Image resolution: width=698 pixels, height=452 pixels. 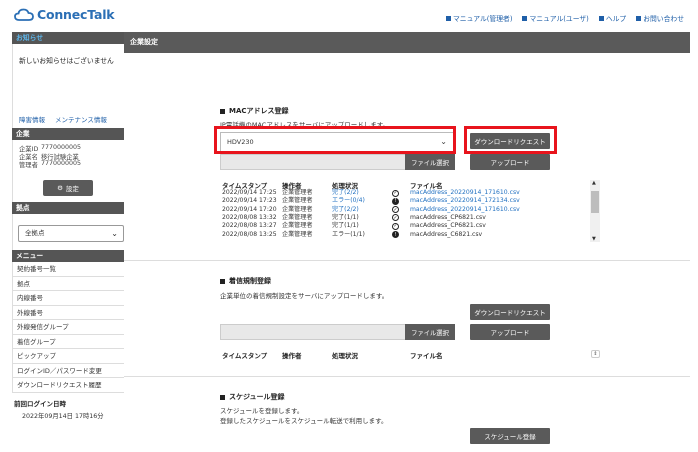 What do you see at coordinates (483, 19) in the screenshot?
I see `link-label: マニュアル(管理者)` at bounding box center [483, 19].